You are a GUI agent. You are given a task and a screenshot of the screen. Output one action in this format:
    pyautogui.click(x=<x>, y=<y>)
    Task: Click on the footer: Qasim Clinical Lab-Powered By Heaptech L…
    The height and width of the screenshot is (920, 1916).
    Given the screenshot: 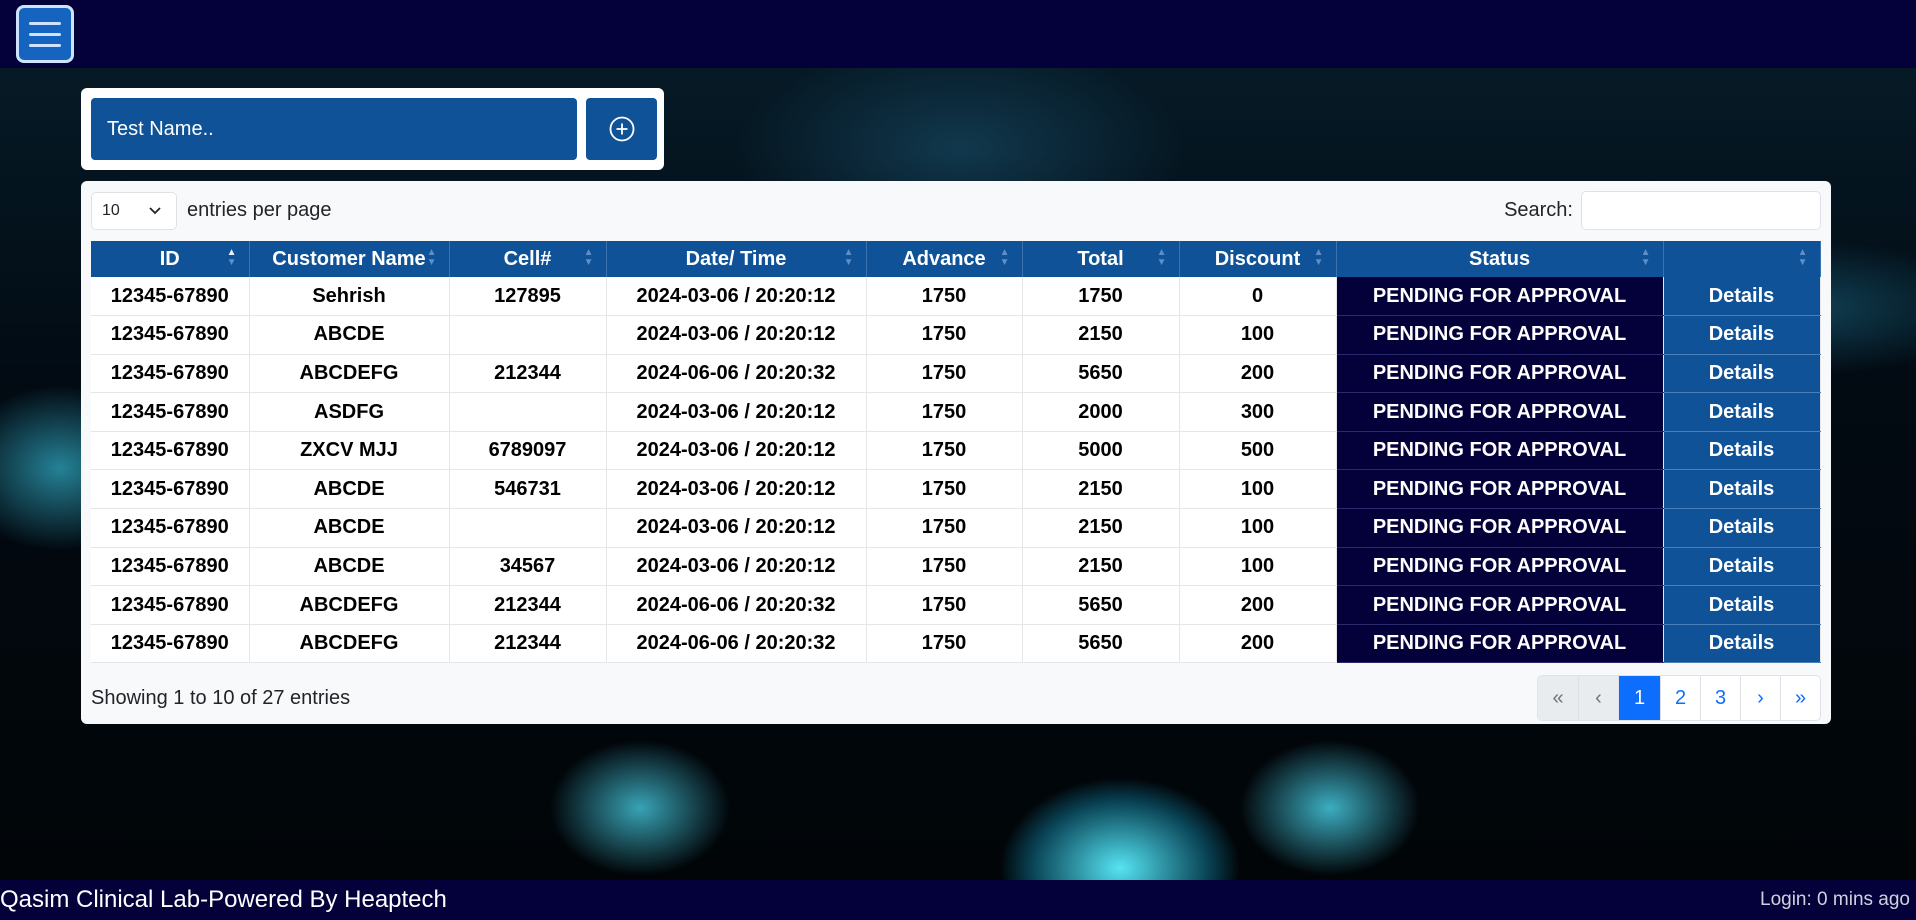 What is the action you would take?
    pyautogui.click(x=958, y=900)
    